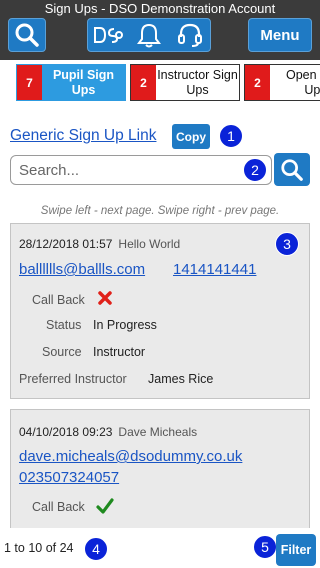 The image size is (320, 568). Describe the element at coordinates (197, 82) in the screenshot. I see `tab-label: Instructor Sign Ups` at that location.